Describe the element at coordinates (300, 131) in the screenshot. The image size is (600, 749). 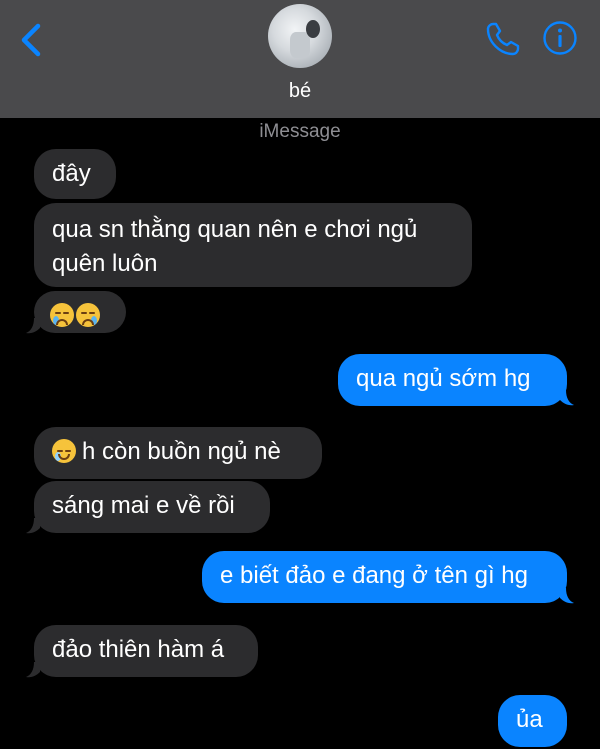
I see `service-label: iMessage` at that location.